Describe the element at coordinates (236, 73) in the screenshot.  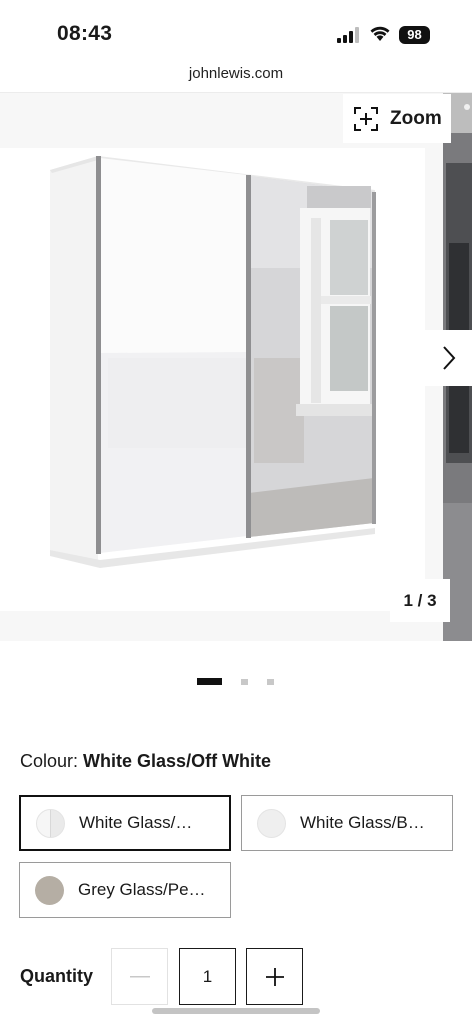
I see `url-text: johnlewis.com` at that location.